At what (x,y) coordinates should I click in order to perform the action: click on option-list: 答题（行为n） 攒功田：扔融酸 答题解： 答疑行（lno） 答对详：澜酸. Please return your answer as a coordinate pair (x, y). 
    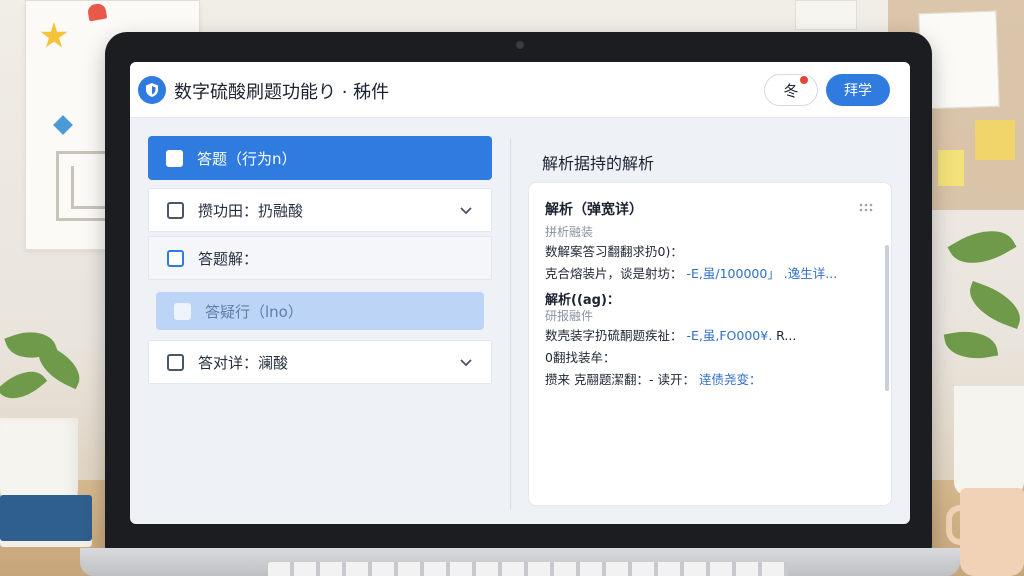
    Looking at the image, I should click on (320, 263).